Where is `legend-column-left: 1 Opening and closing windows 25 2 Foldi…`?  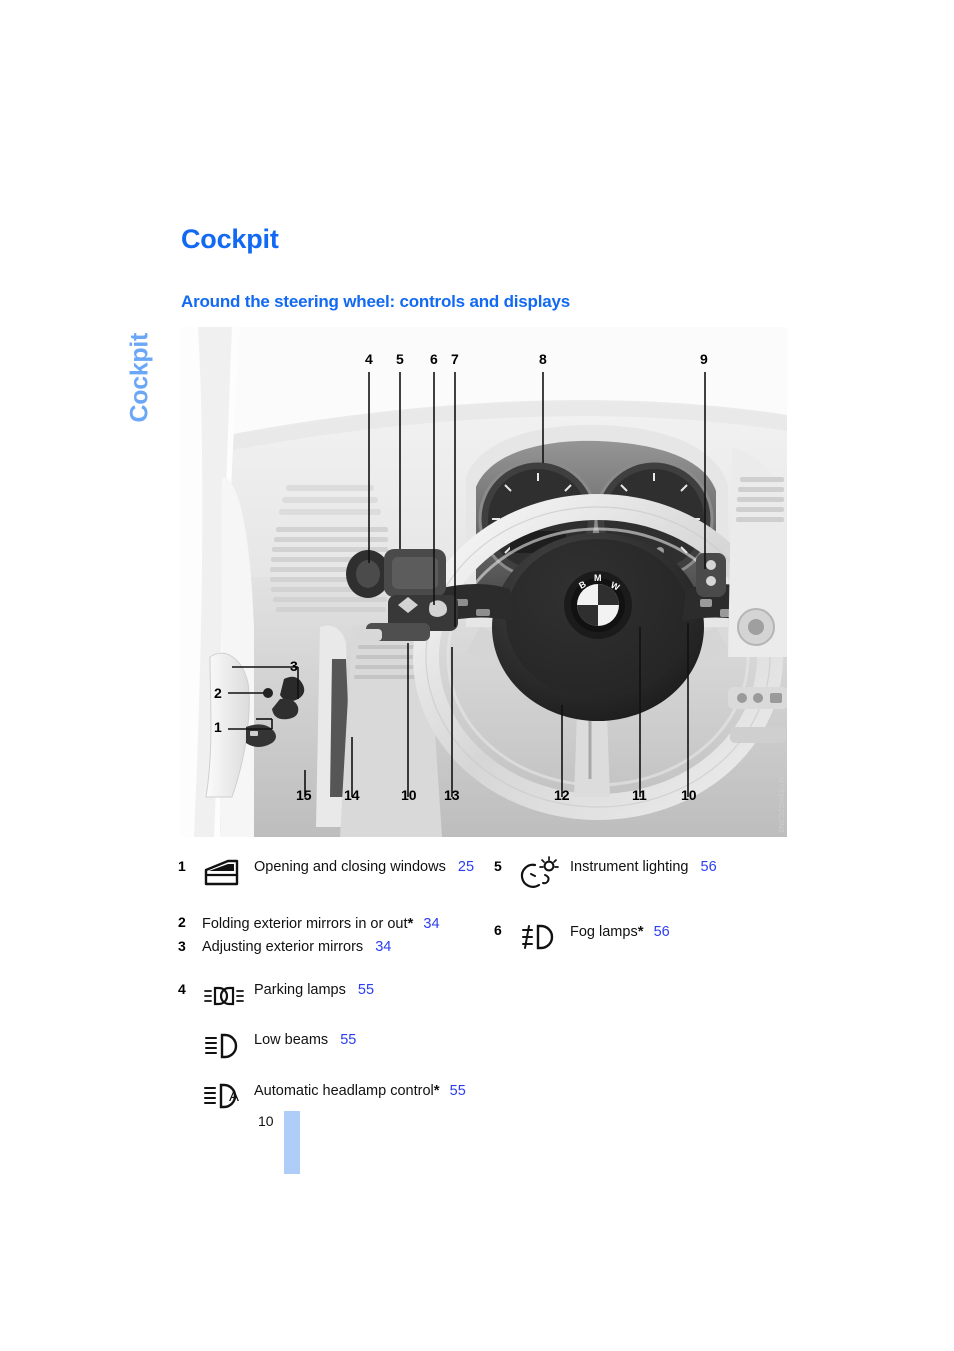
legend-column-left: 1 Opening and closing windows 25 2 Foldi… is located at coordinates (338, 984).